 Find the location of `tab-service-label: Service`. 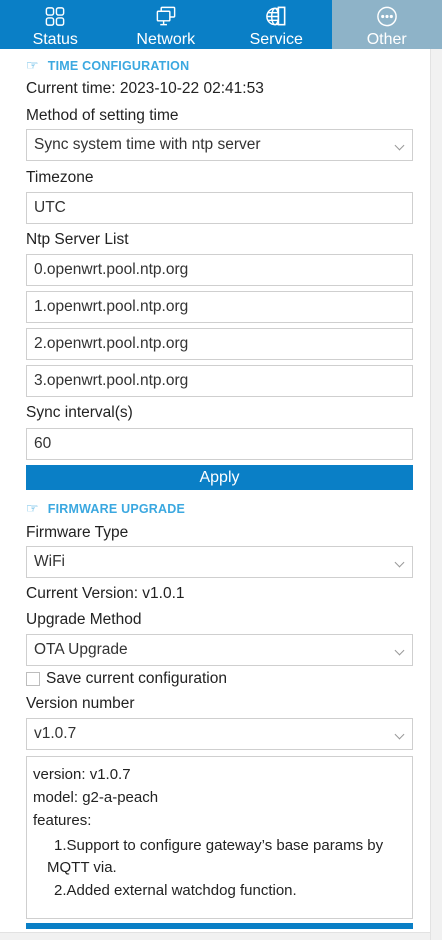

tab-service-label: Service is located at coordinates (276, 39).